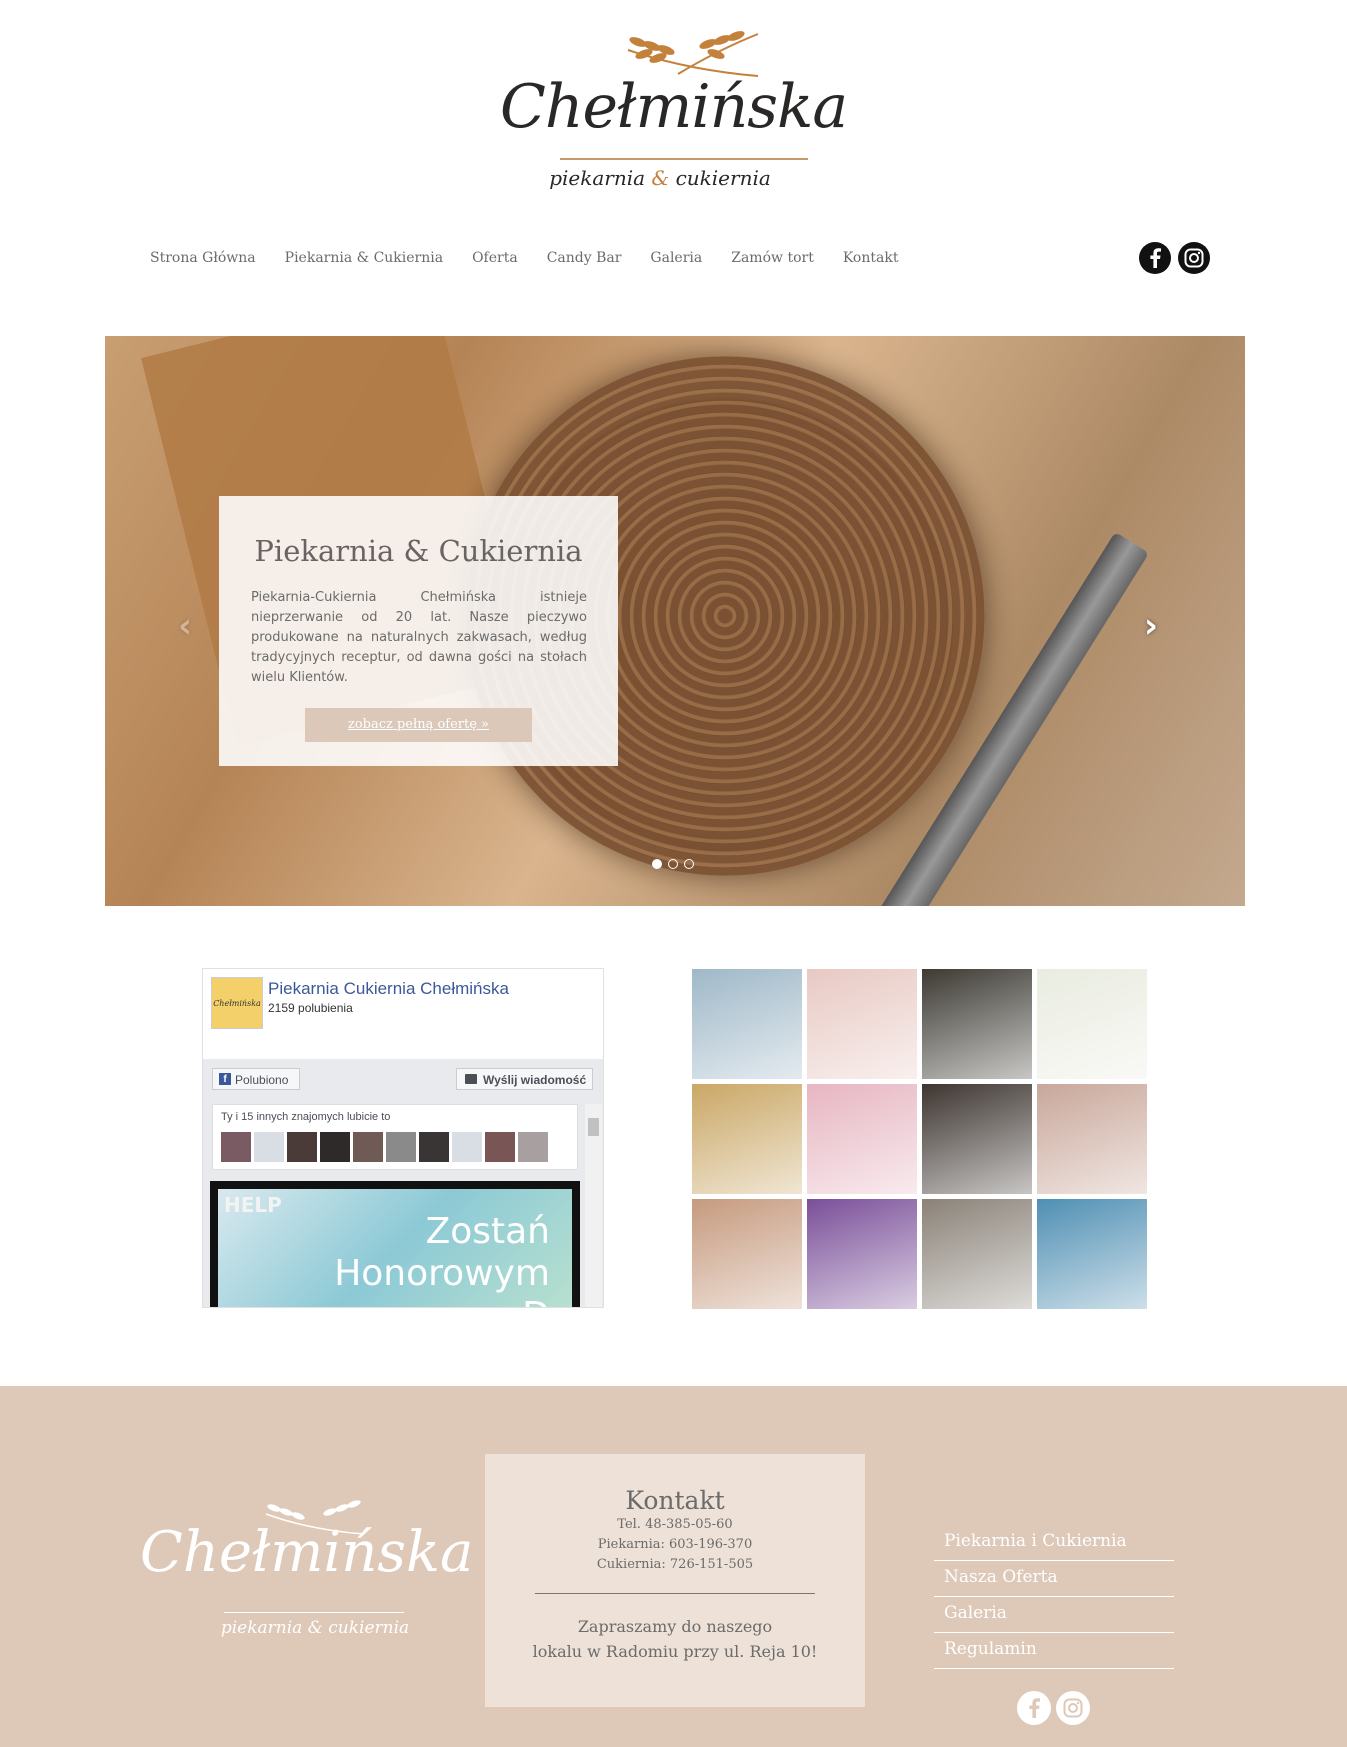 The height and width of the screenshot is (1747, 1347). I want to click on footer-logo-divider, so click(314, 1612).